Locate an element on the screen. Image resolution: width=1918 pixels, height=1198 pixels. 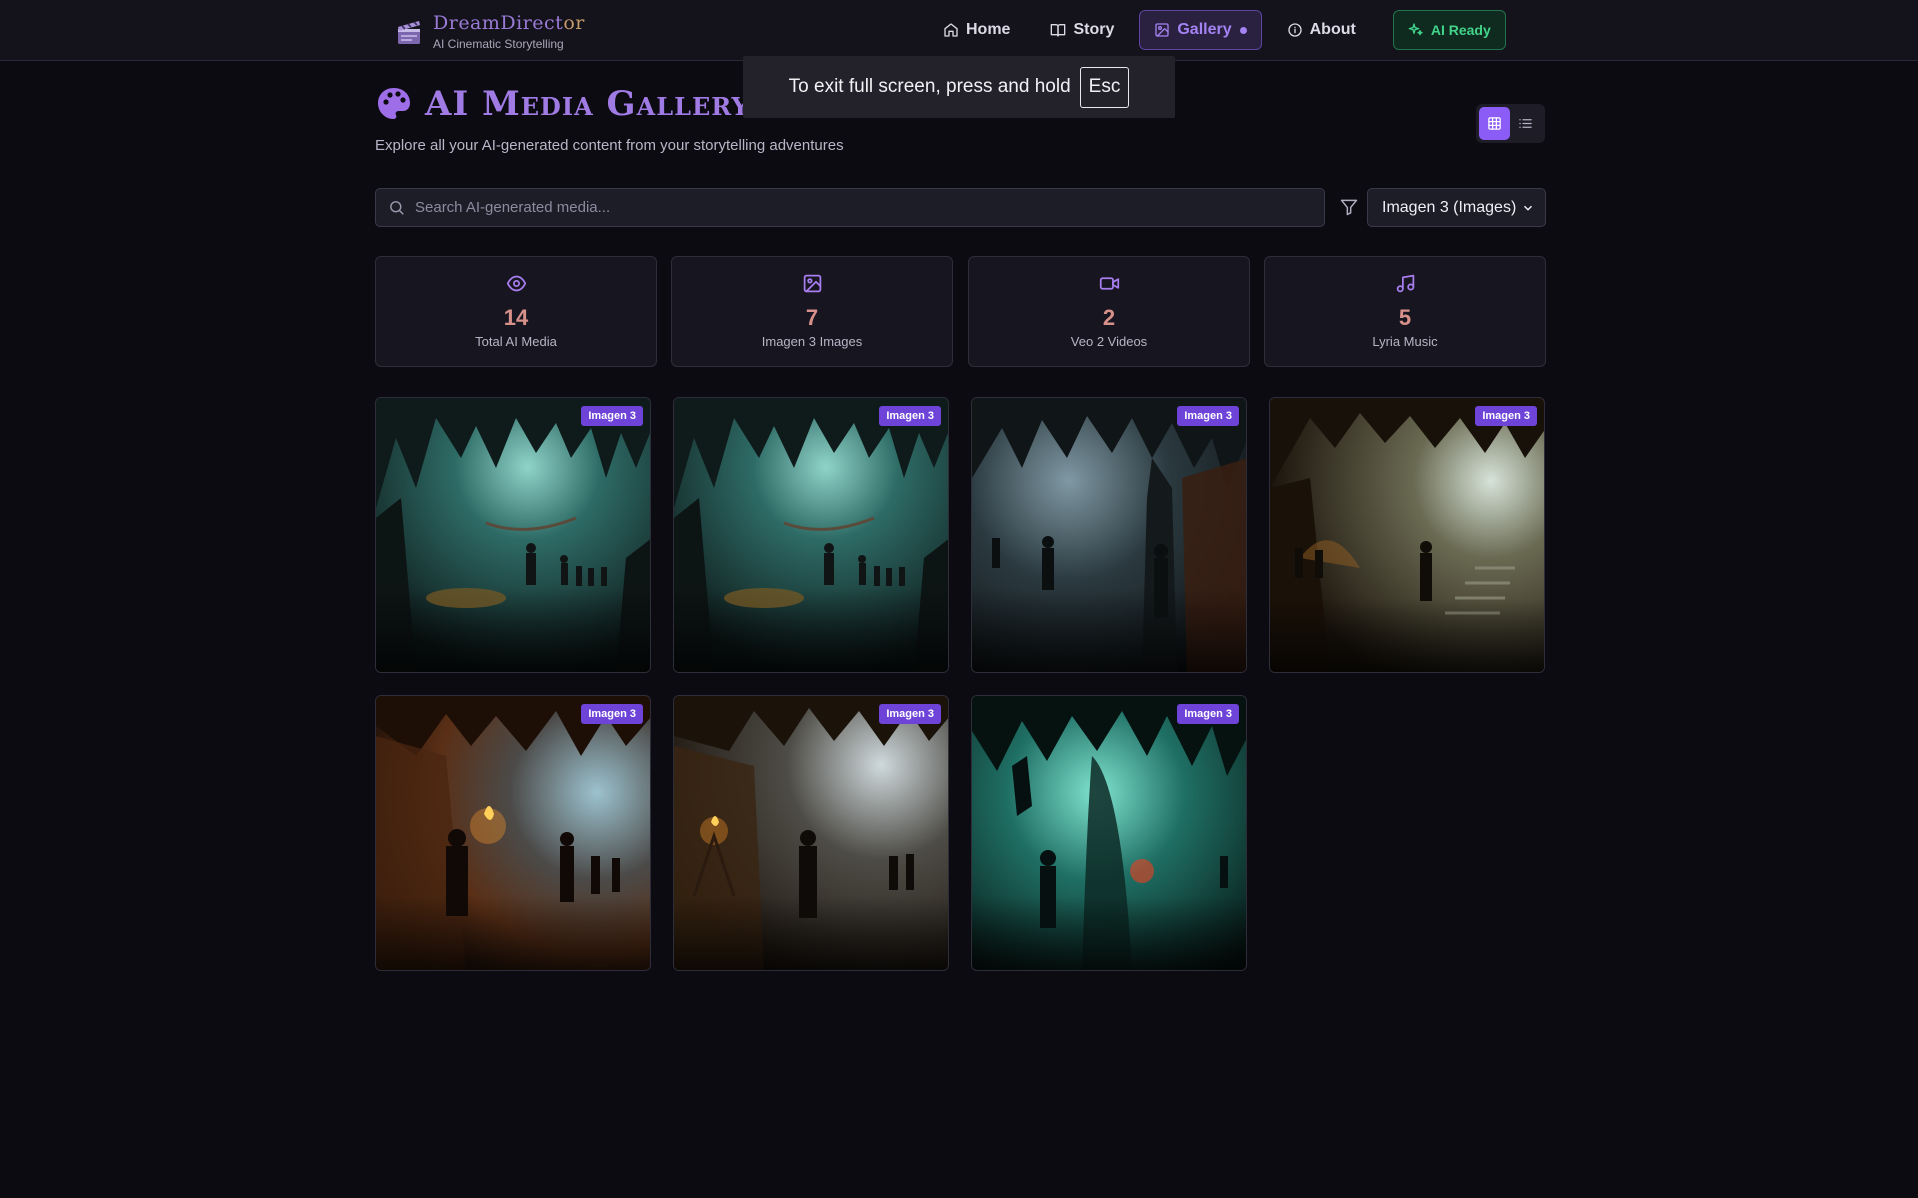
search-input is located at coordinates (865, 207).